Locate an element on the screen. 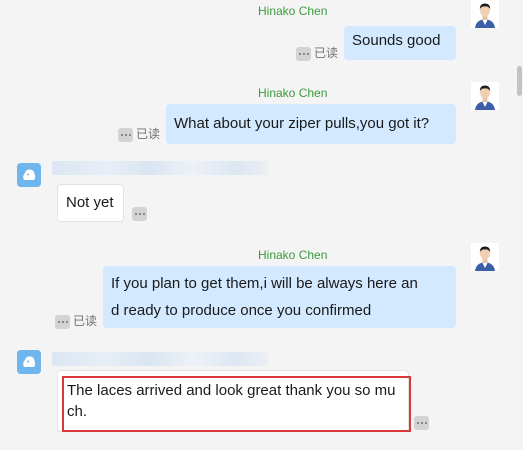  message-bubble-incoming: Not yet is located at coordinates (90, 203).